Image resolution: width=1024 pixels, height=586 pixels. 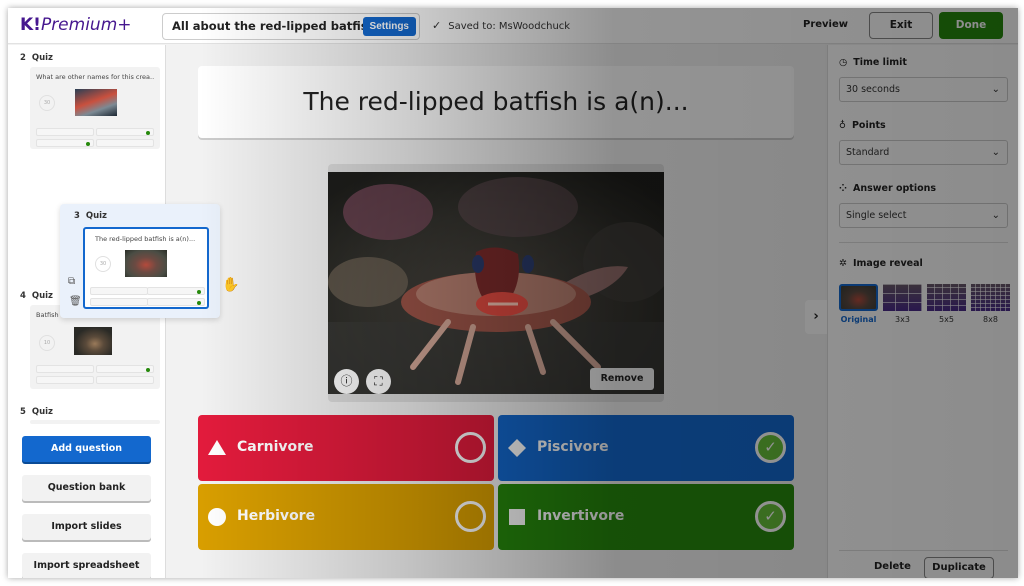 I want to click on image-reveal-label: ✲ Image reveal, so click(x=881, y=263).